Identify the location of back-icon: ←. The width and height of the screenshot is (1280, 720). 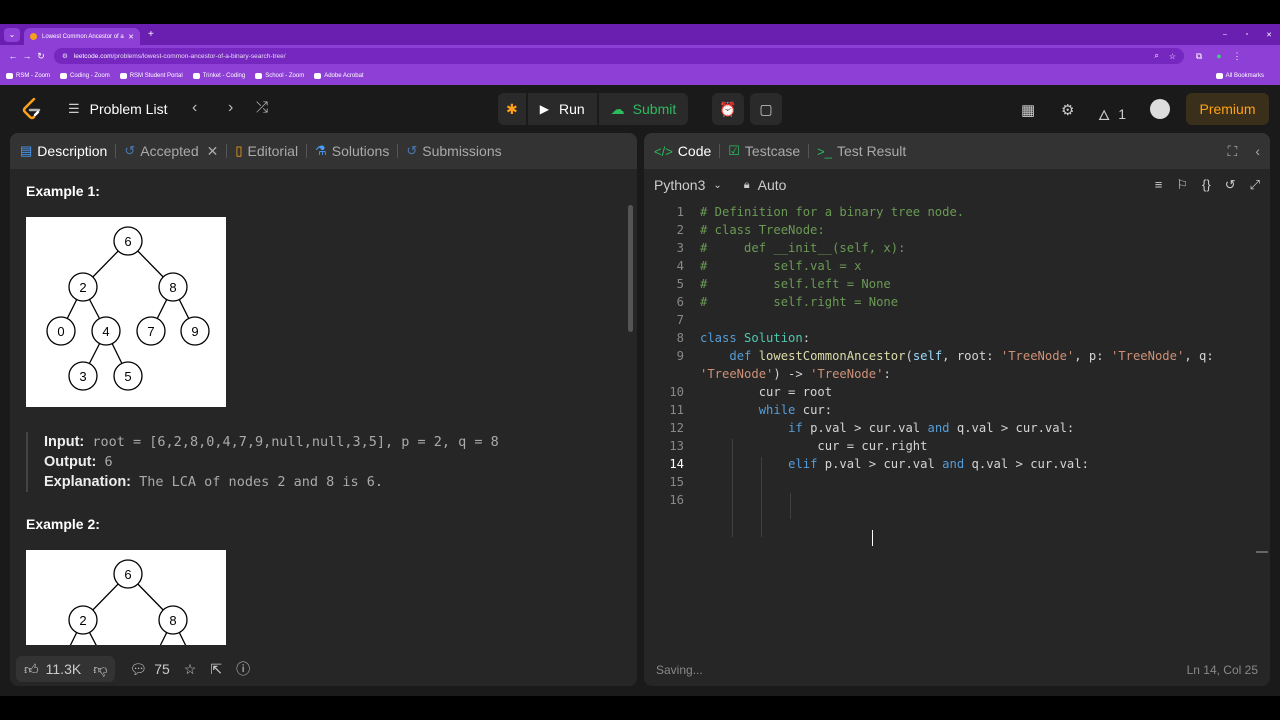
(13, 56).